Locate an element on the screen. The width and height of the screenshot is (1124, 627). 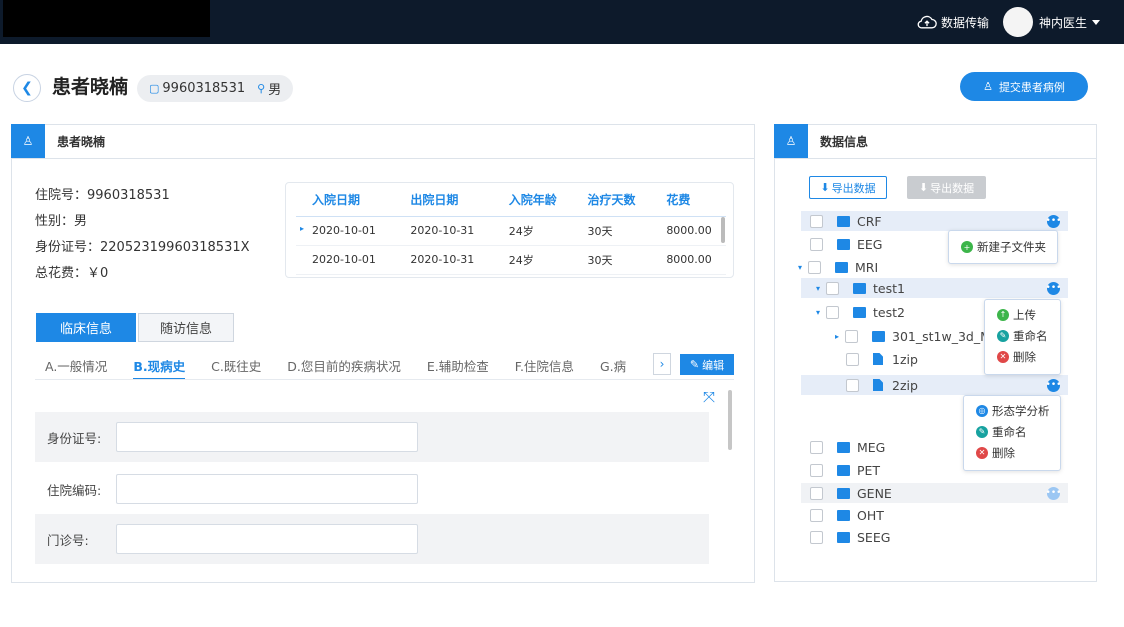
admission-code-input is located at coordinates (267, 489).